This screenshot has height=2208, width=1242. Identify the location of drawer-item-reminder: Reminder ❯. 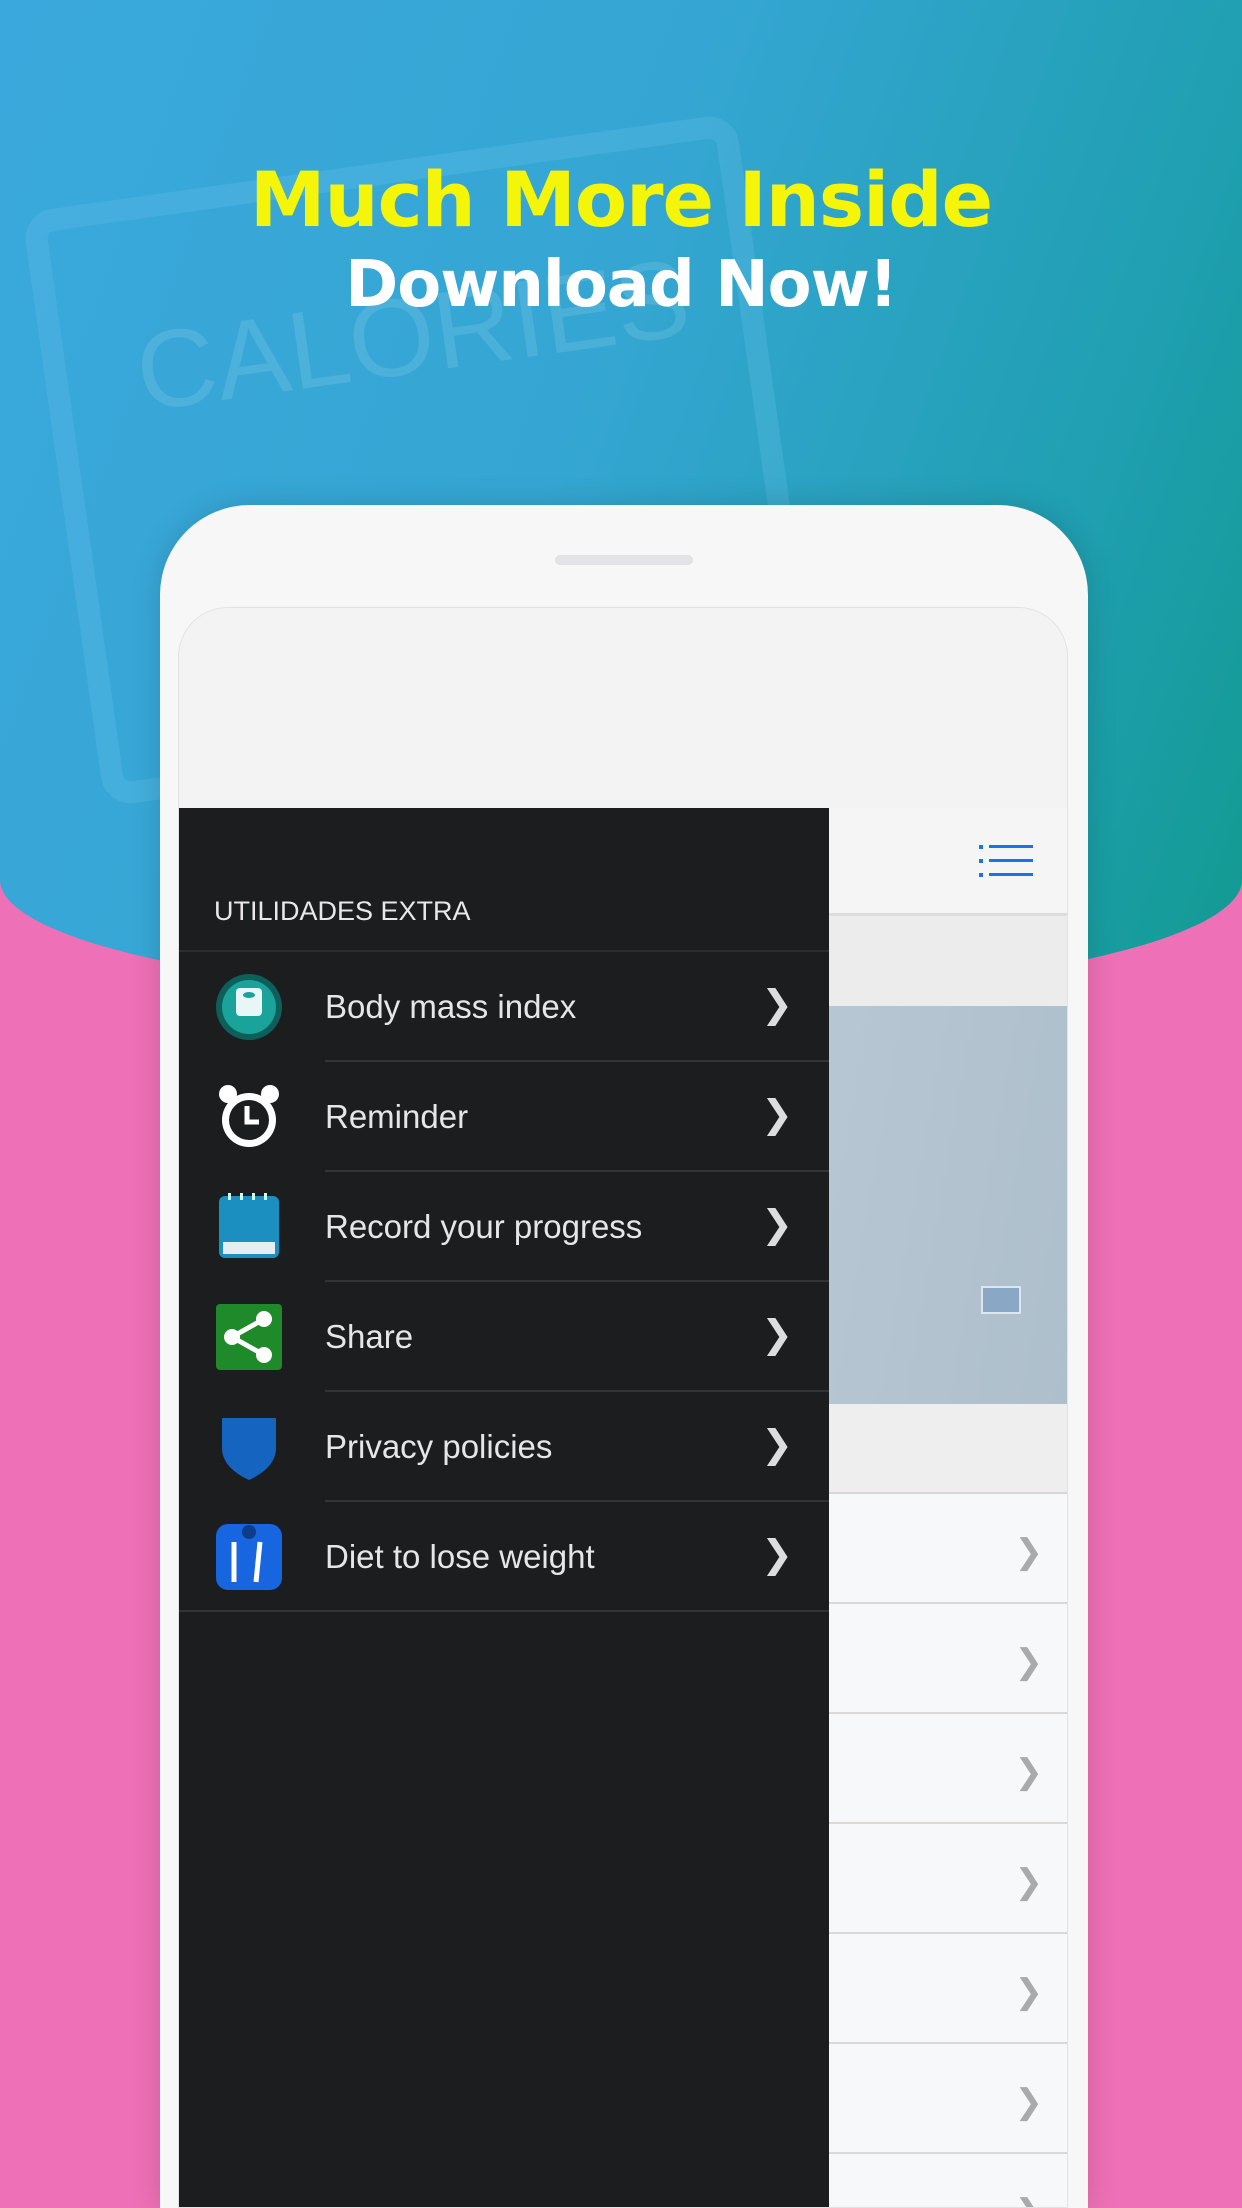
(504, 1117).